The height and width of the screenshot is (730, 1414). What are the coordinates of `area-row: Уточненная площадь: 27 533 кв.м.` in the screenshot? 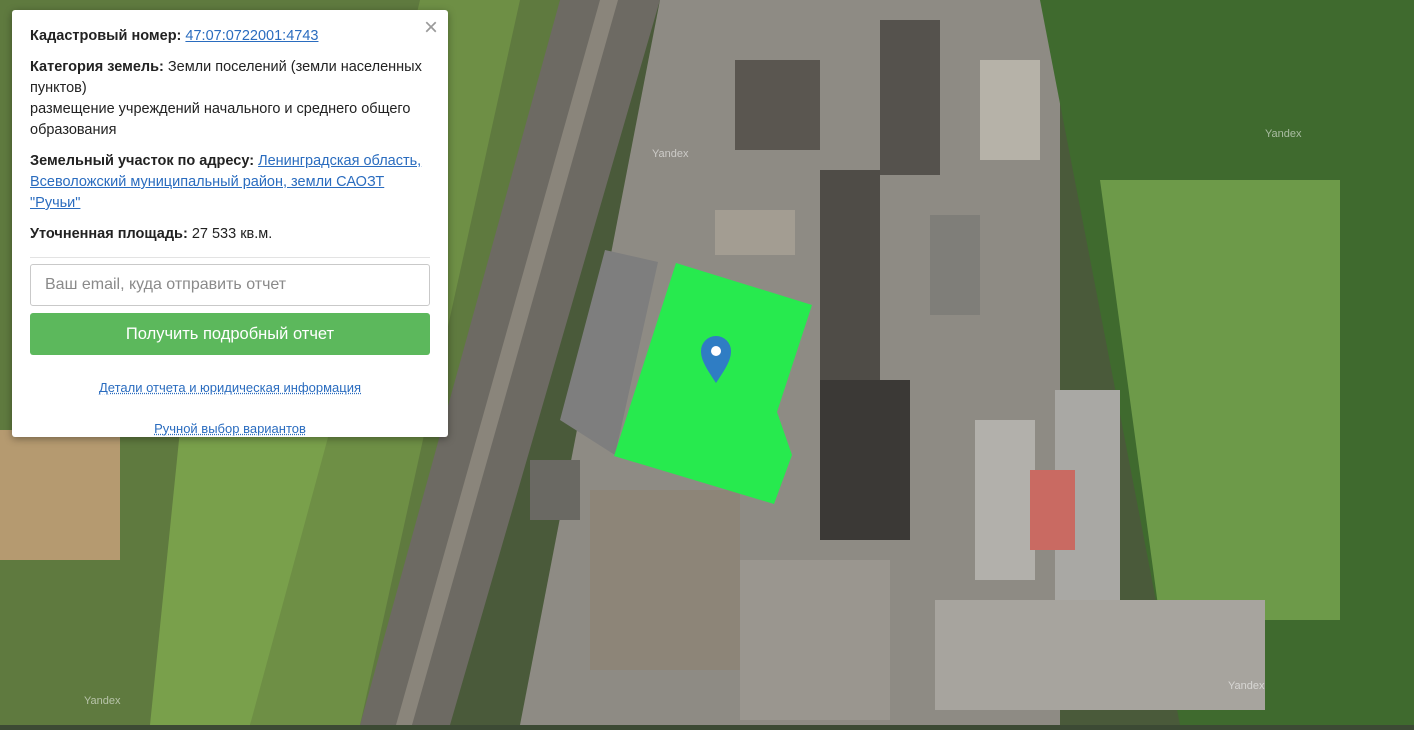 It's located at (230, 234).